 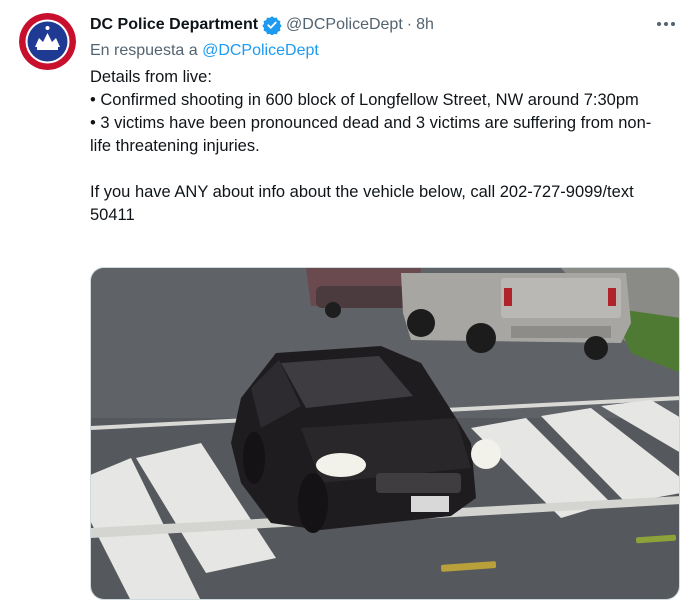 I want to click on tweet-line, so click(x=380, y=169).